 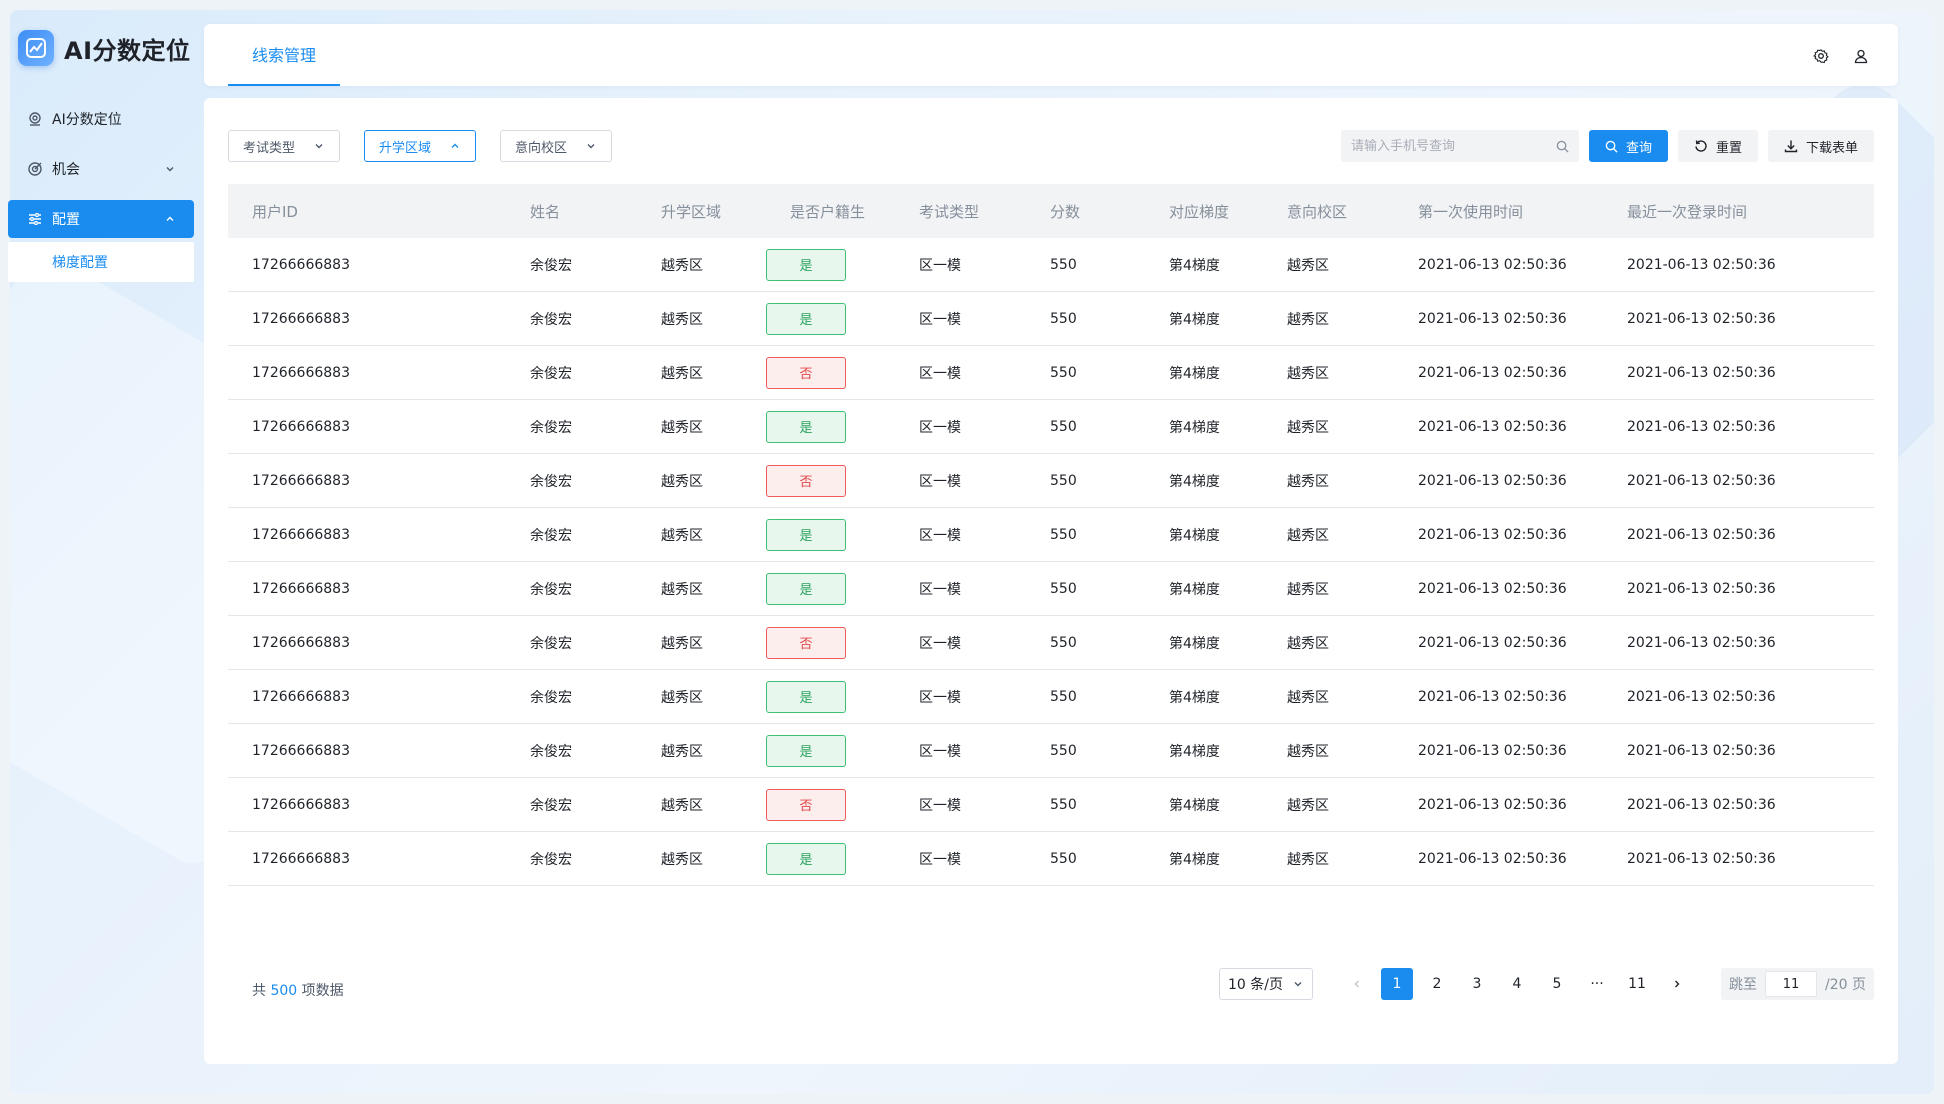 I want to click on tab-lead-management: 线索管理, so click(x=284, y=55).